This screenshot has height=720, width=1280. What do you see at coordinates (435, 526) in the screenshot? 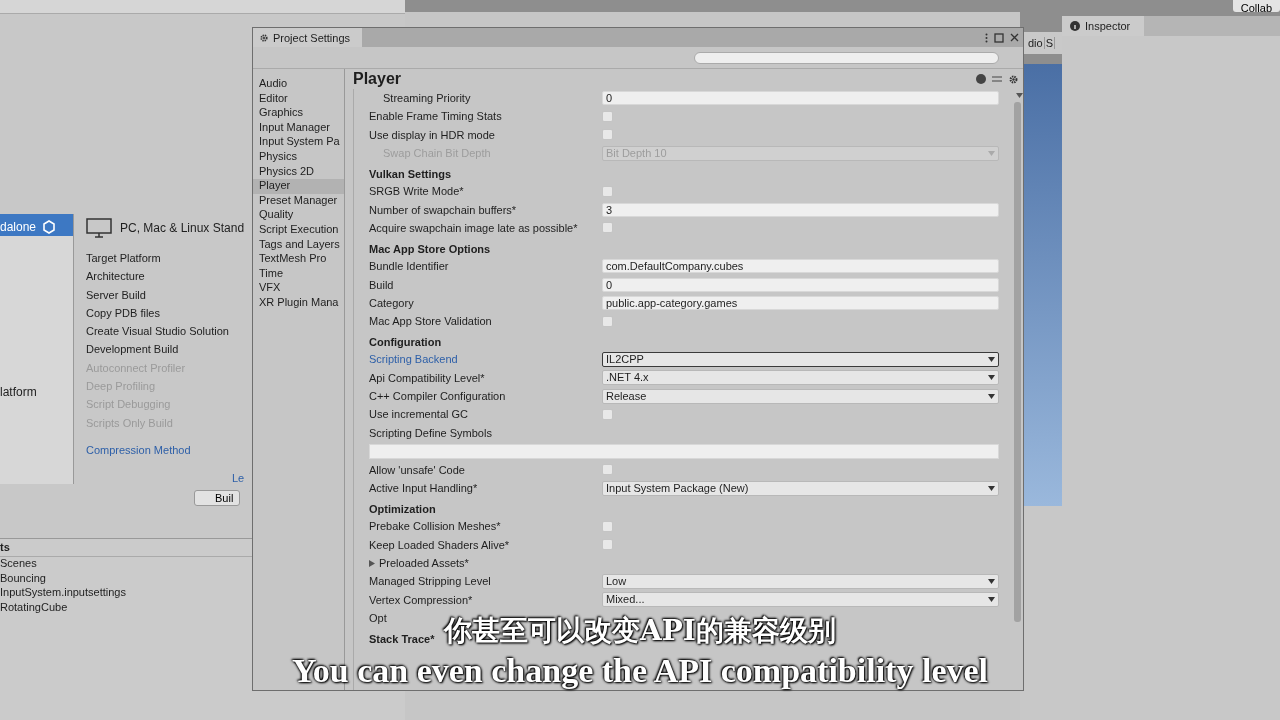
I see `setting-label: Prebake Collision Meshes*` at bounding box center [435, 526].